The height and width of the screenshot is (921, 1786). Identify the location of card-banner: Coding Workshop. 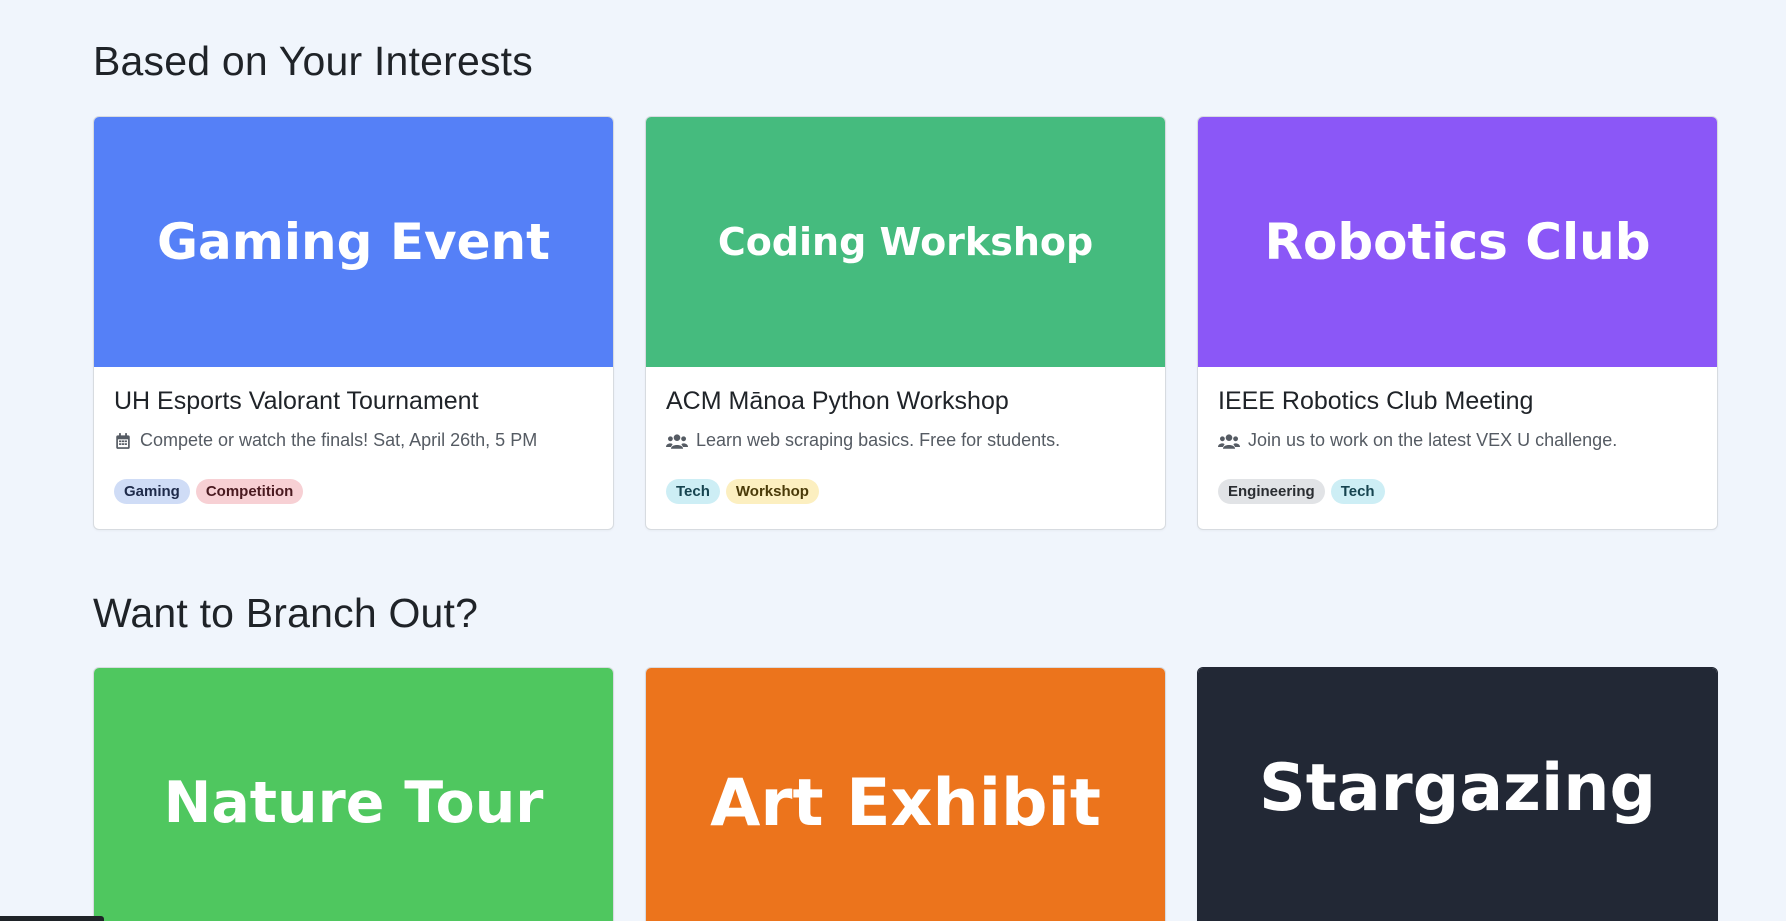
(905, 242).